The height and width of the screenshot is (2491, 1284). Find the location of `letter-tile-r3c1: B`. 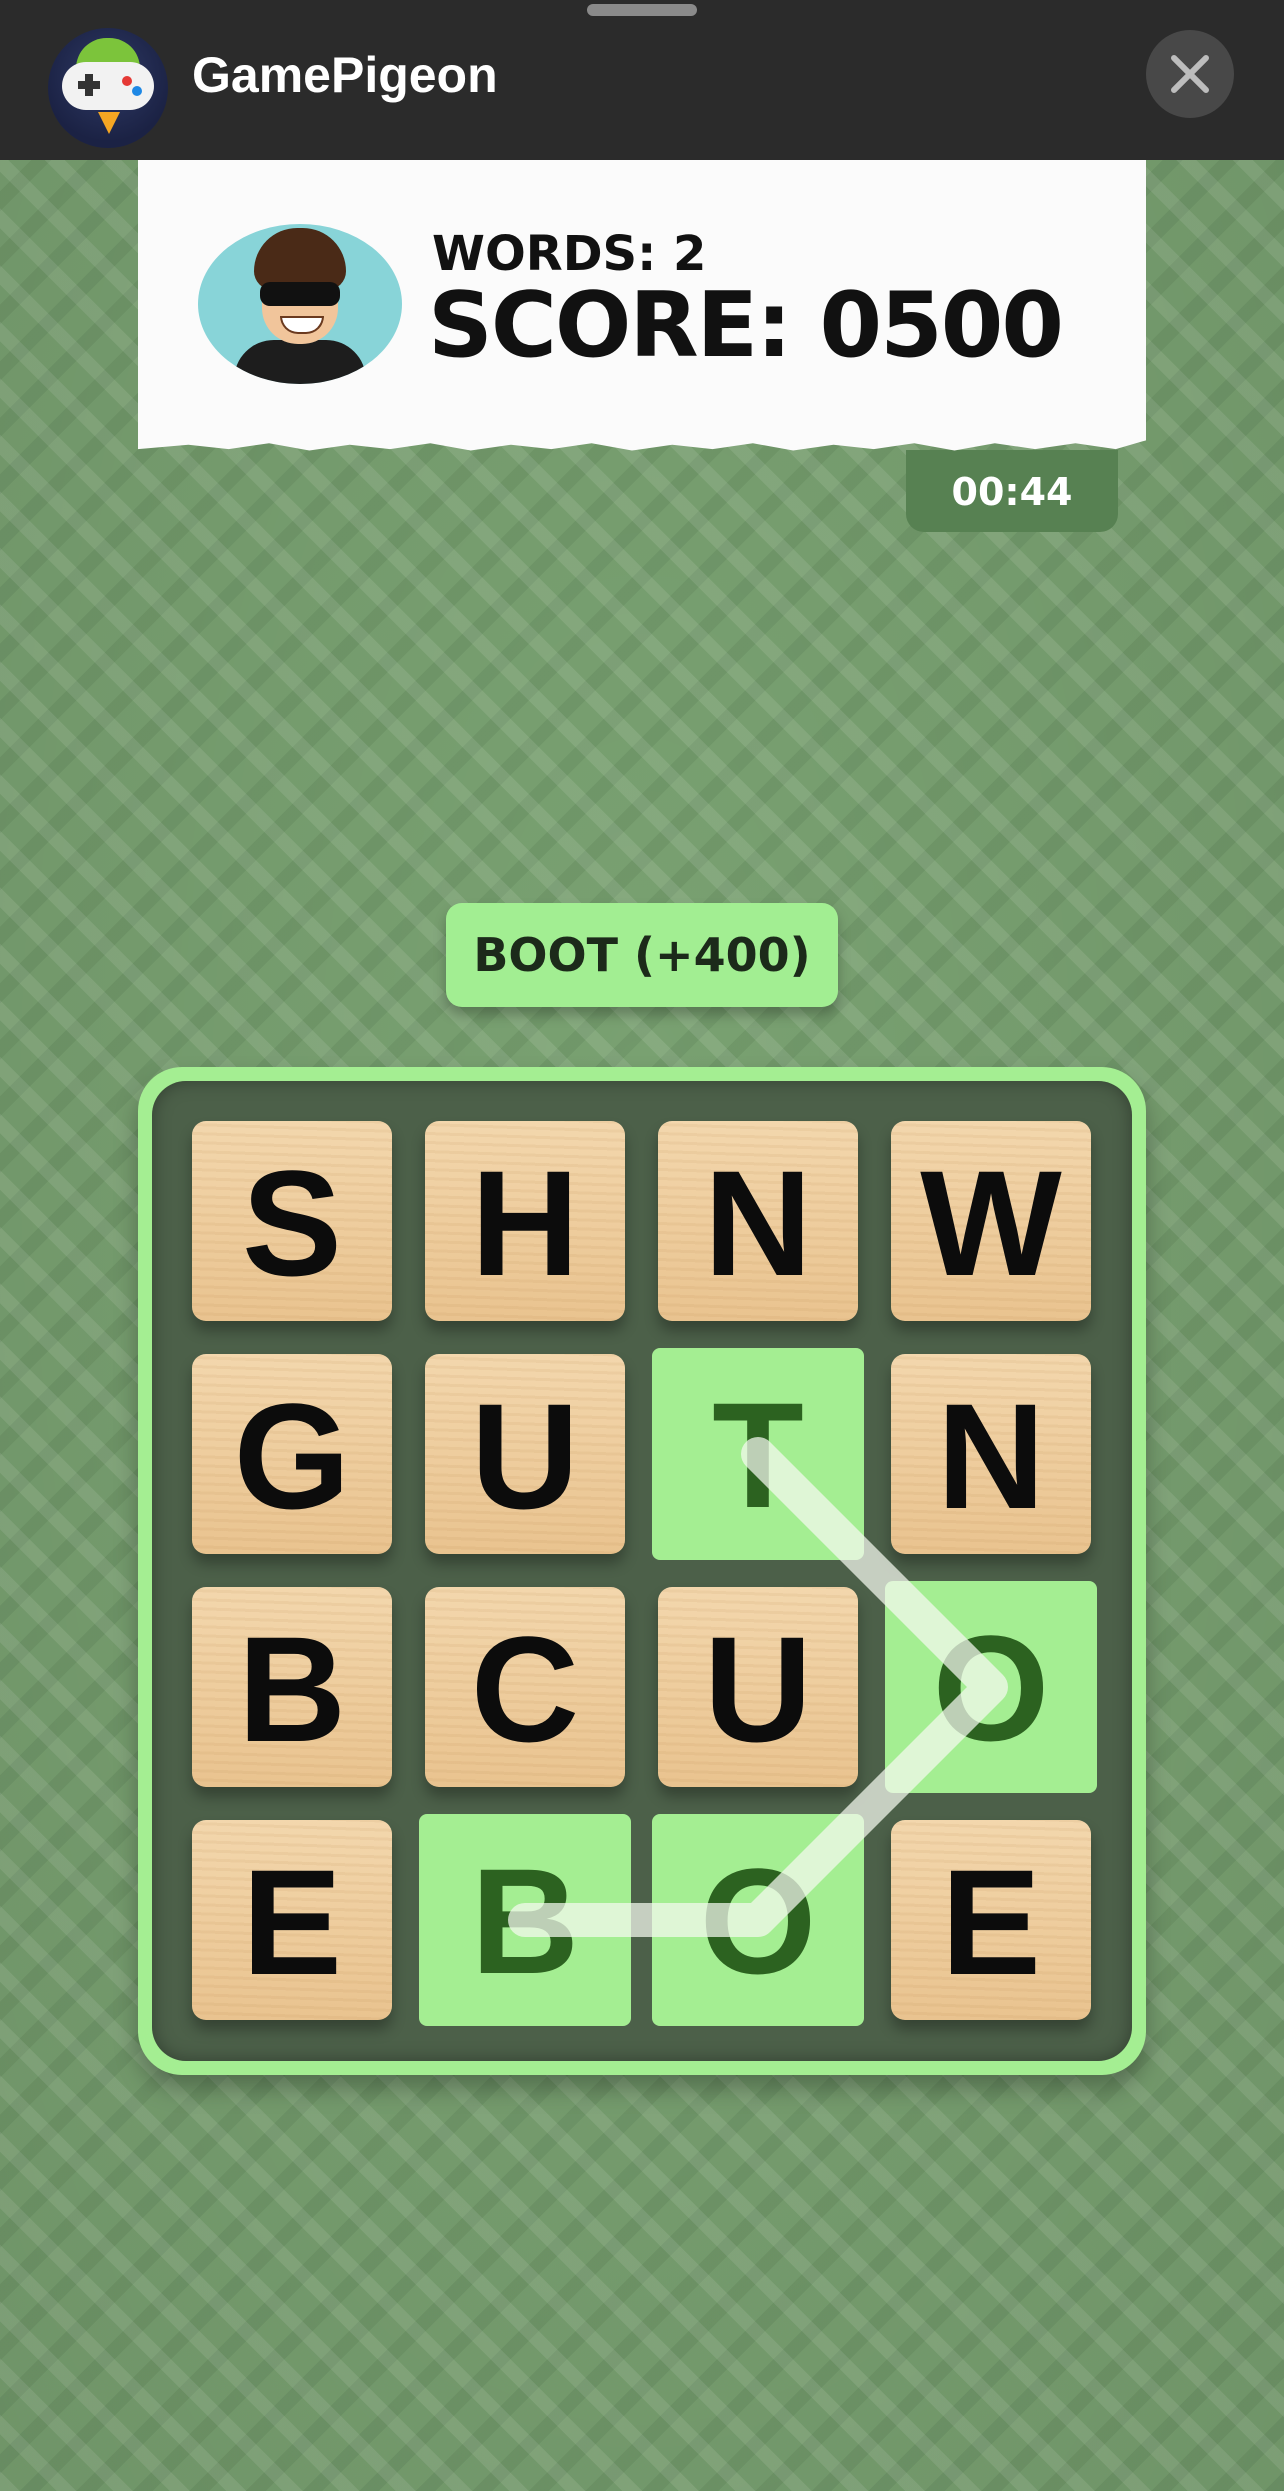

letter-tile-r3c1: B is located at coordinates (292, 1687).